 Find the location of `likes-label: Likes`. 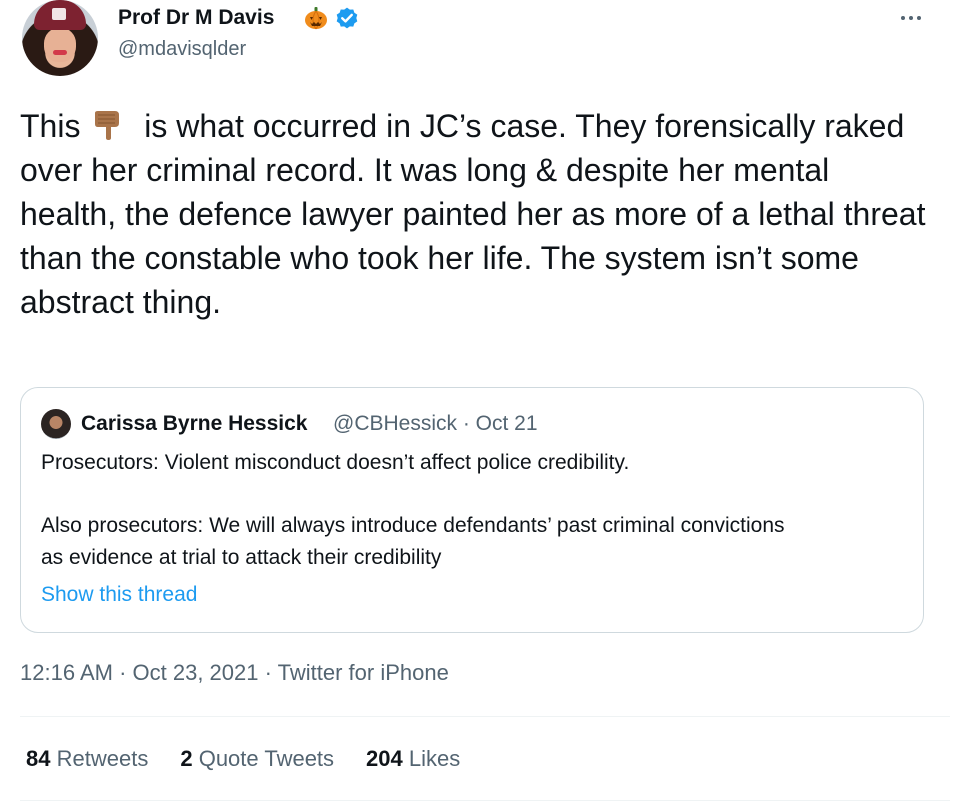

likes-label: Likes is located at coordinates (434, 758).